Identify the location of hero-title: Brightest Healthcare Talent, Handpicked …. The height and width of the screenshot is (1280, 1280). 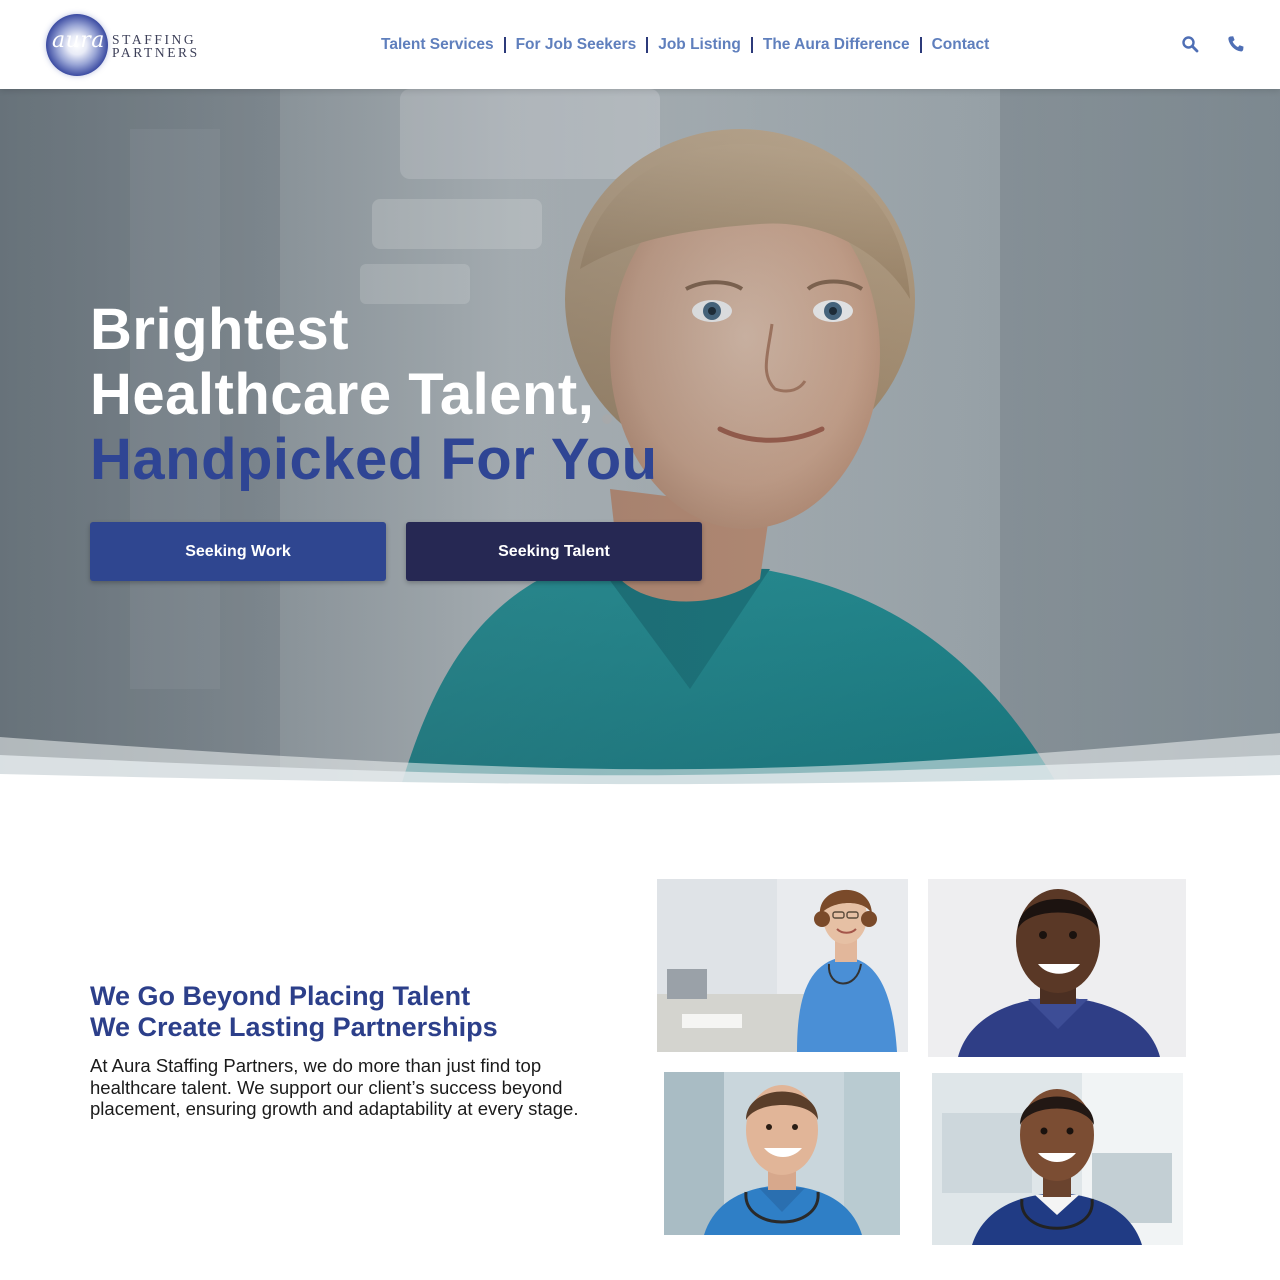
(374, 394).